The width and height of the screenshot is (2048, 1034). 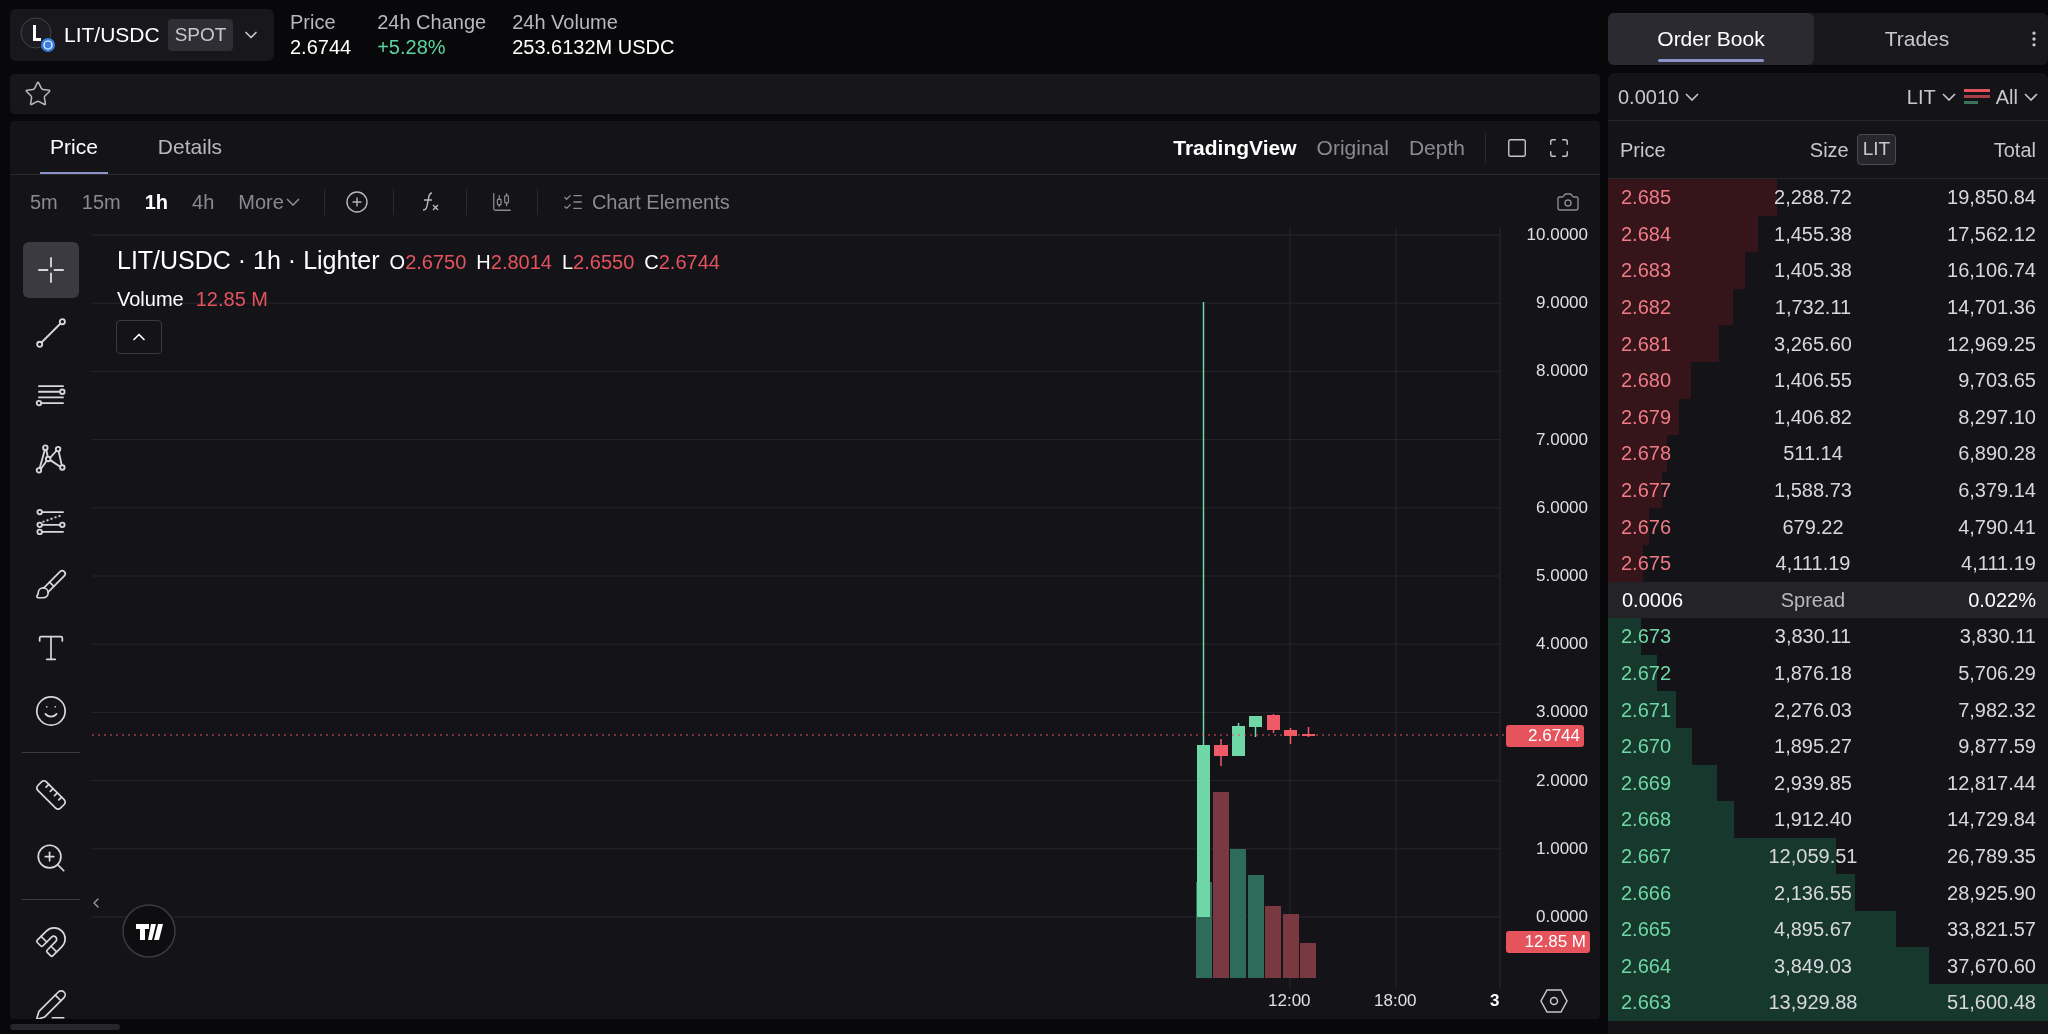 What do you see at coordinates (1646, 965) in the screenshot?
I see `order-price: 2.664` at bounding box center [1646, 965].